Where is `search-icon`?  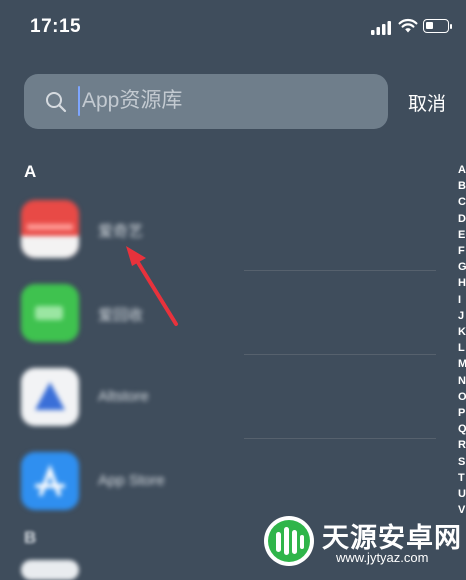
search-icon is located at coordinates (56, 102).